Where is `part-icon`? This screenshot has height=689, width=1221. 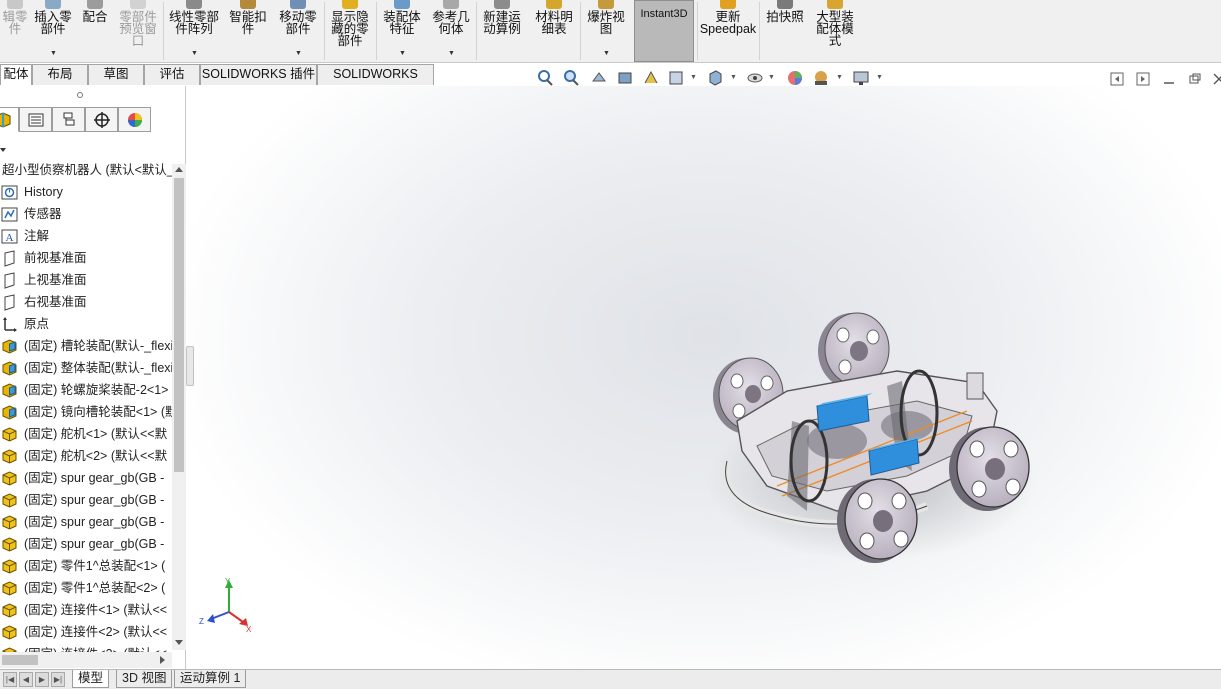
part-icon is located at coordinates (9, 566).